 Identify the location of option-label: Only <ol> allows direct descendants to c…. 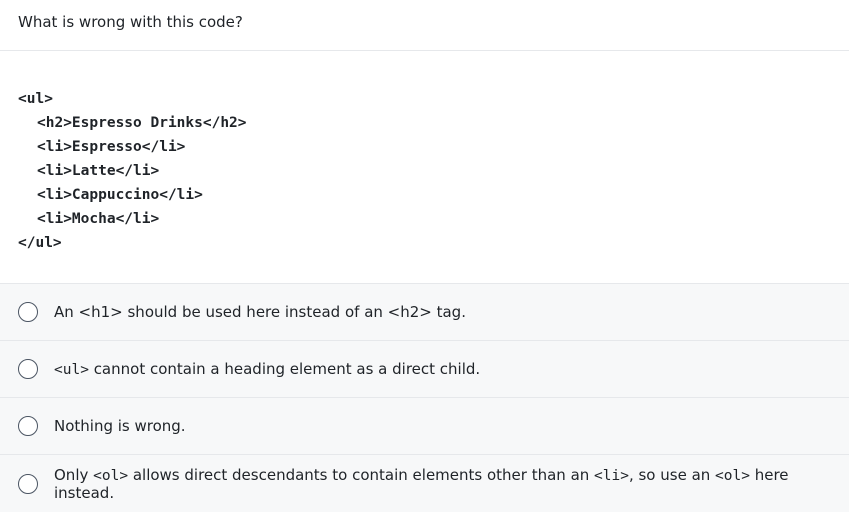
(451, 484).